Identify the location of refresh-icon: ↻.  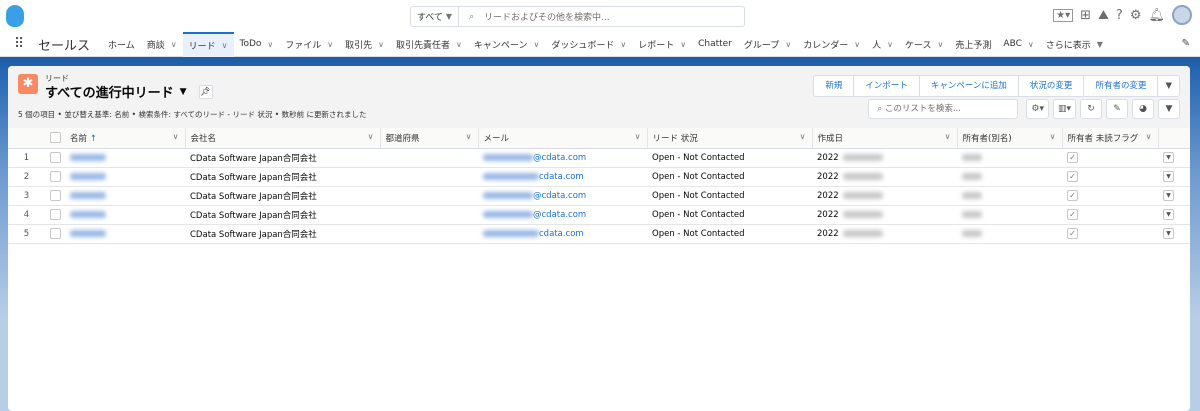
(1091, 109).